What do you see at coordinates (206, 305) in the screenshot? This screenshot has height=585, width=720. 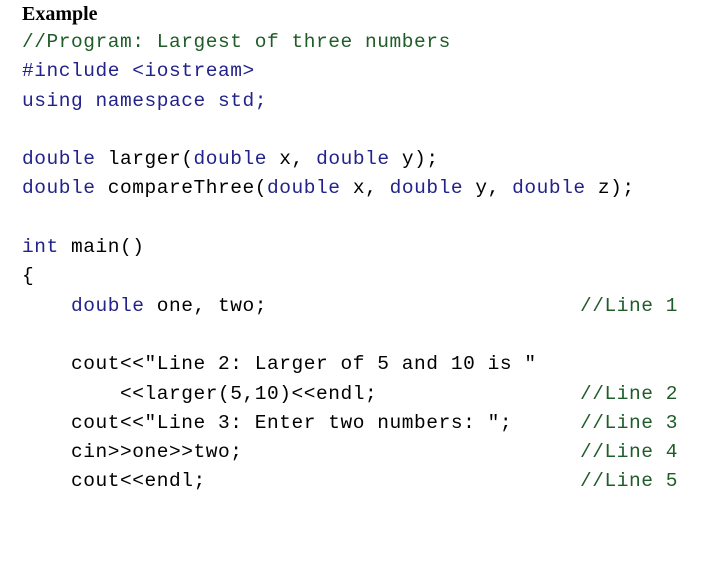 I see `code-identifier: one, two;` at bounding box center [206, 305].